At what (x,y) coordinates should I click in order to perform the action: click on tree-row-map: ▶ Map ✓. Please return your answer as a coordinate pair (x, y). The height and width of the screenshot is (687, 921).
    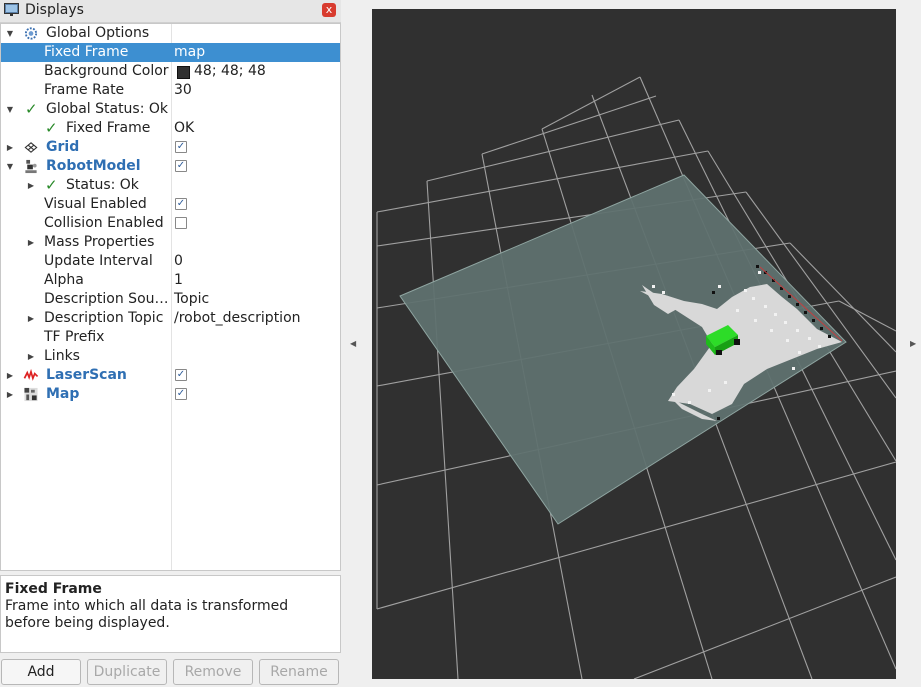
    Looking at the image, I should click on (170, 394).